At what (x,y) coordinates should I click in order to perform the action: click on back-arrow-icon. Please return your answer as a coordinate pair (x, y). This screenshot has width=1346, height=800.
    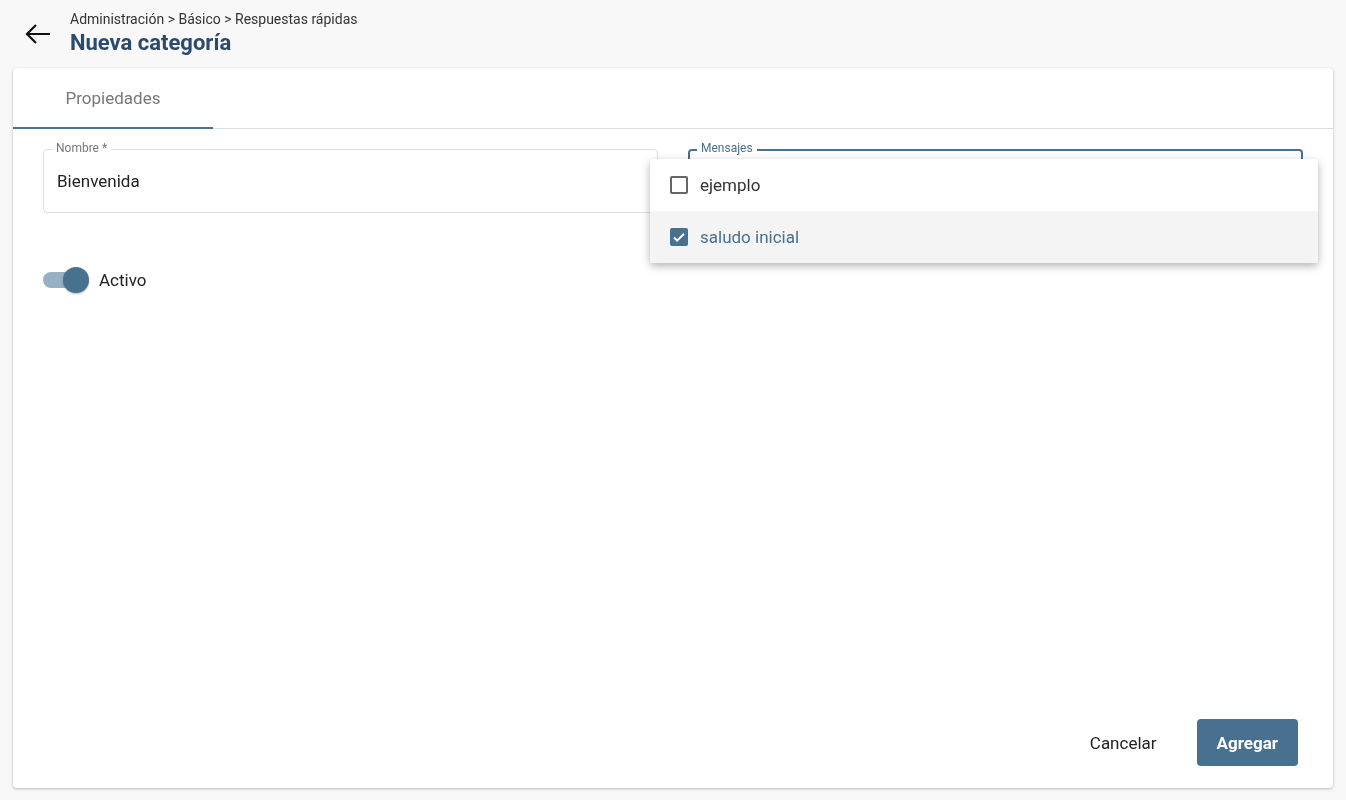
    Looking at the image, I should click on (38, 34).